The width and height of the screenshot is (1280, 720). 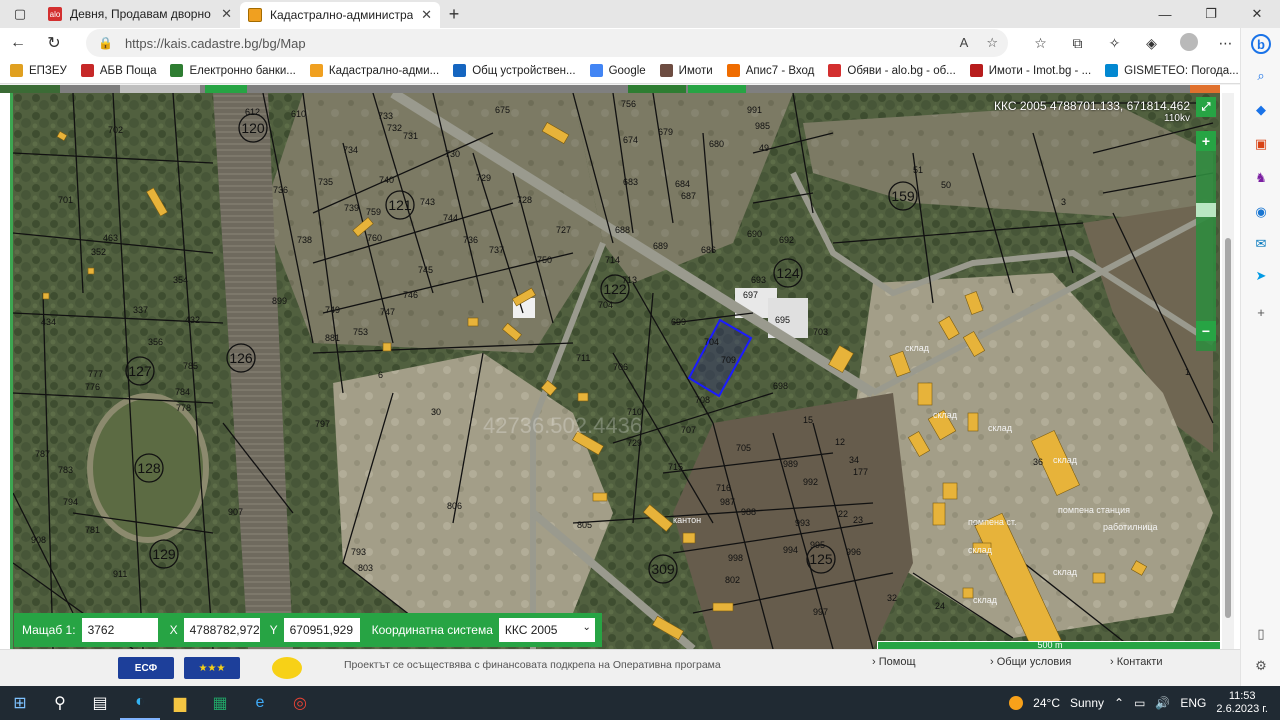 What do you see at coordinates (1225, 43) in the screenshot?
I see `more-menu-icon: ⋯` at bounding box center [1225, 43].